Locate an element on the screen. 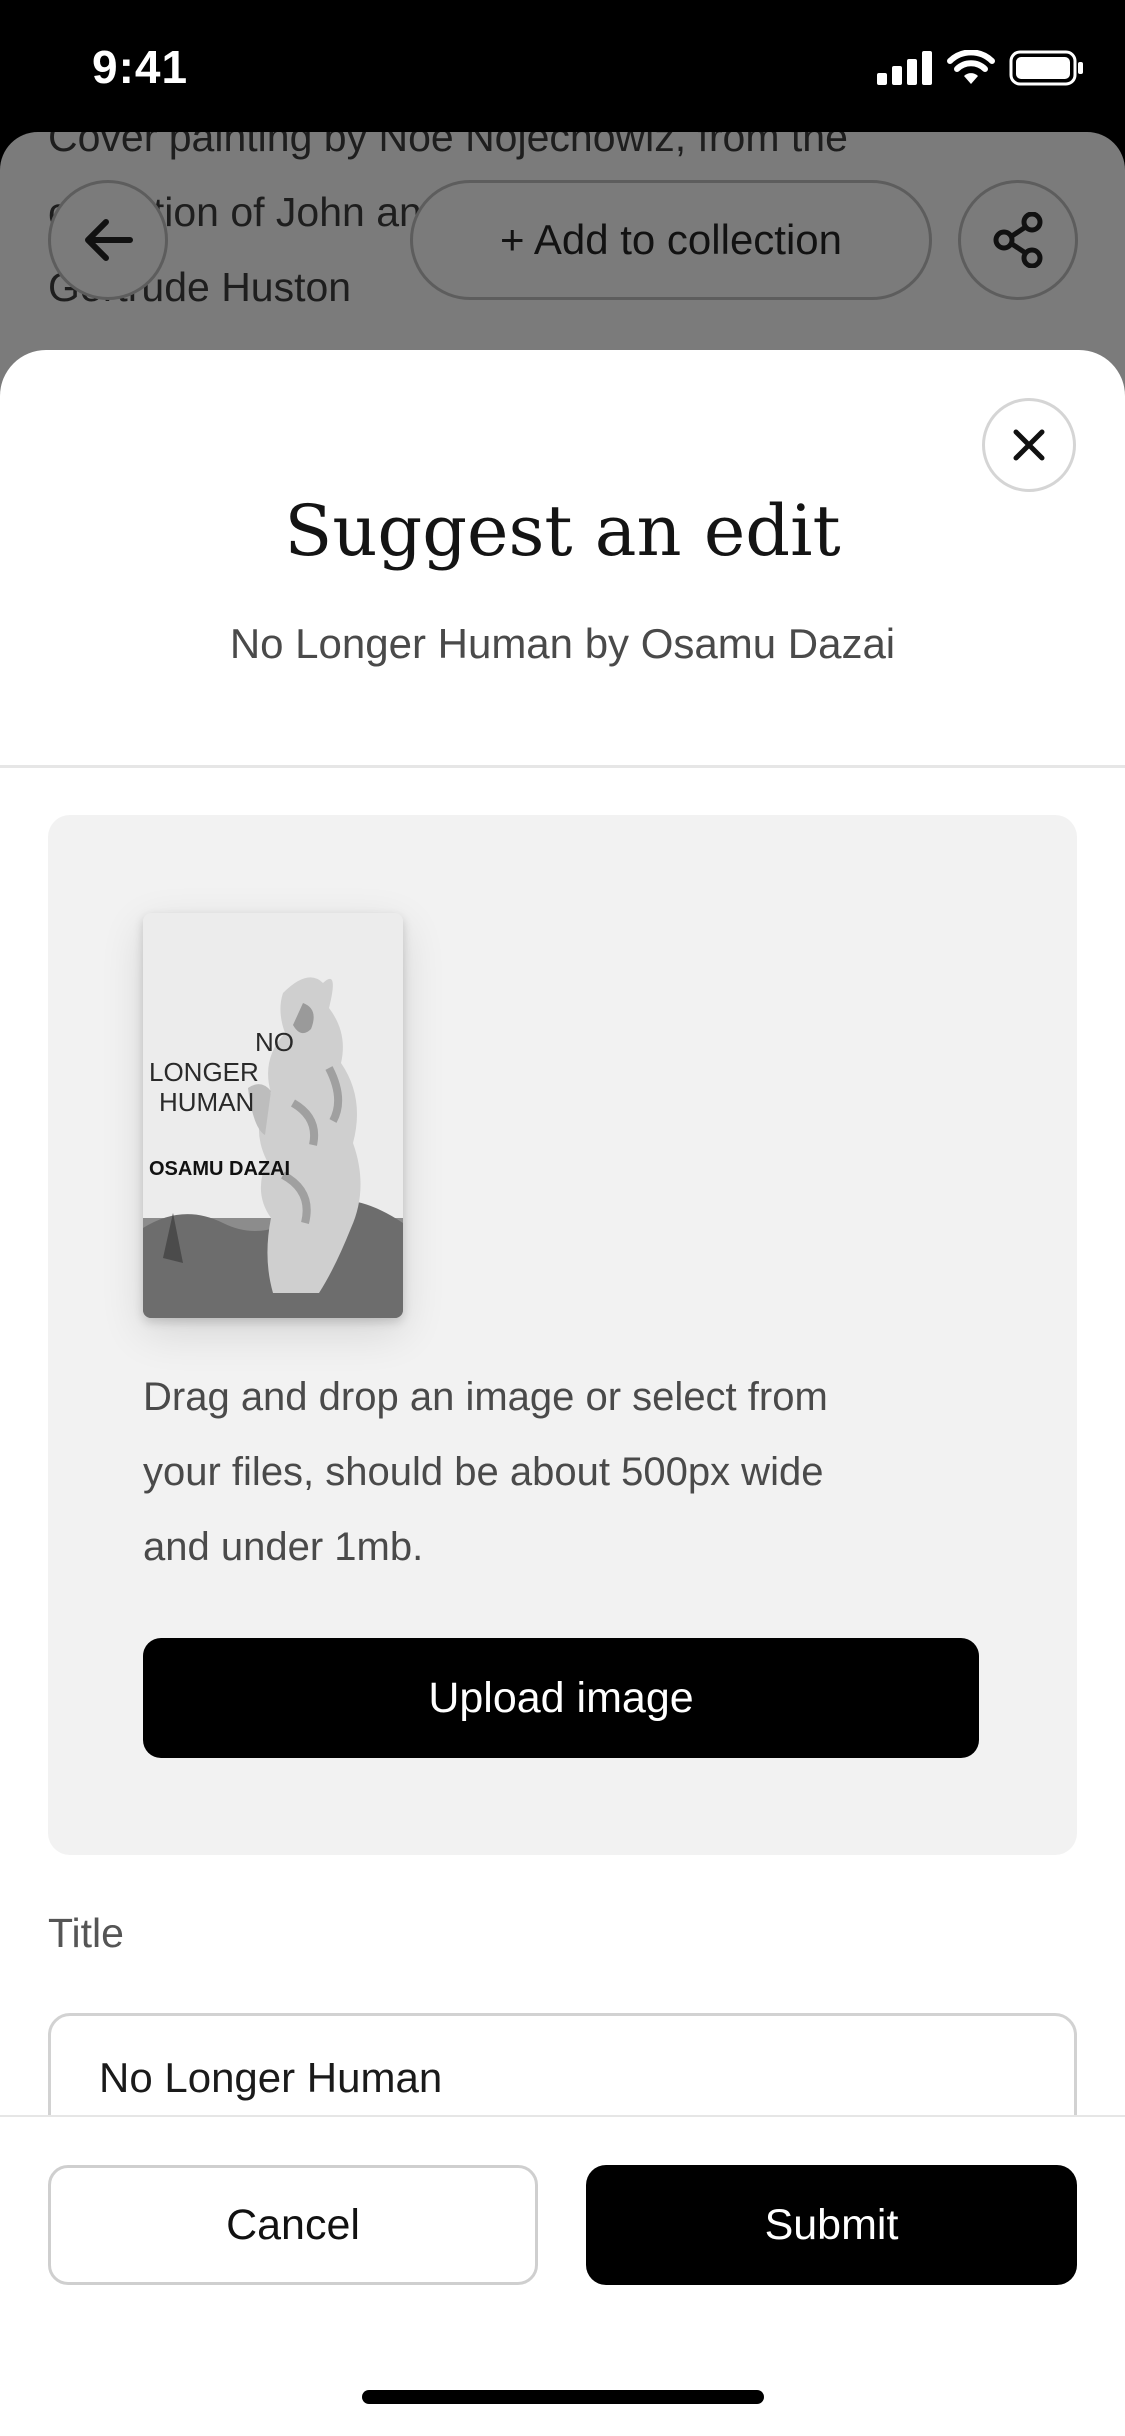  submit-label: Submit is located at coordinates (831, 2224).